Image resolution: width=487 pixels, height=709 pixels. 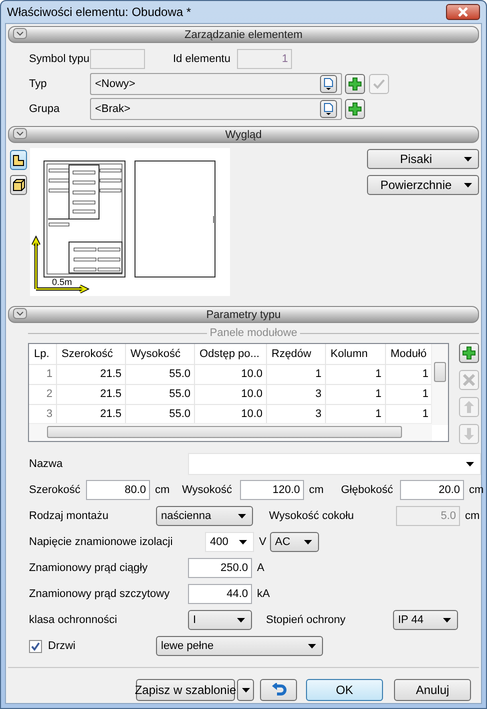 I want to click on dropdown: IP 44, so click(x=425, y=620).